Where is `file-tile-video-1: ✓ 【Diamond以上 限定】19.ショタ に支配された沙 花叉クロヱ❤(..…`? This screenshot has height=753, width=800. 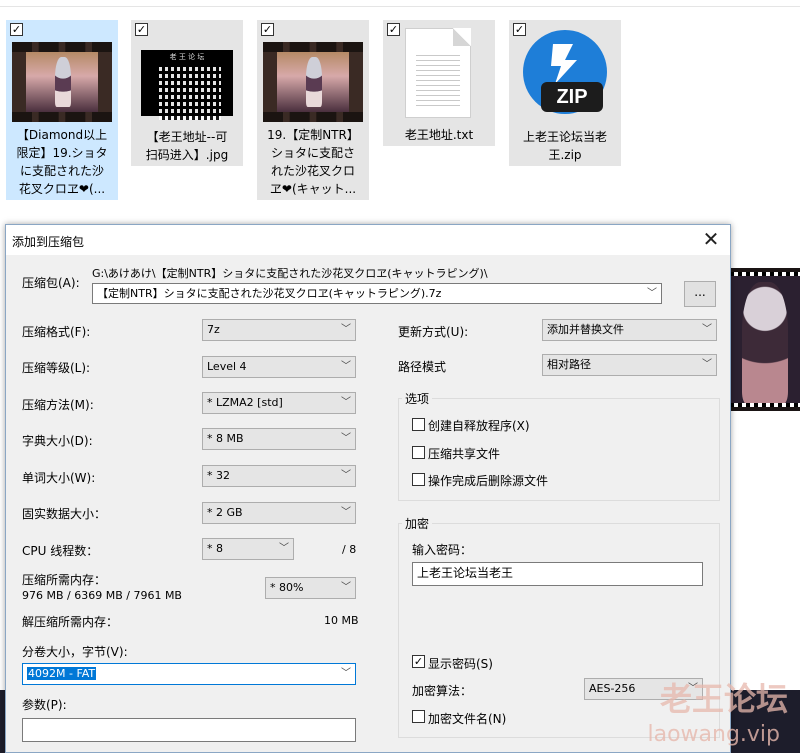
file-tile-video-1: ✓ 【Diamond以上 限定】19.ショタ に支配された沙 花叉クロヱ❤(..… is located at coordinates (62, 110).